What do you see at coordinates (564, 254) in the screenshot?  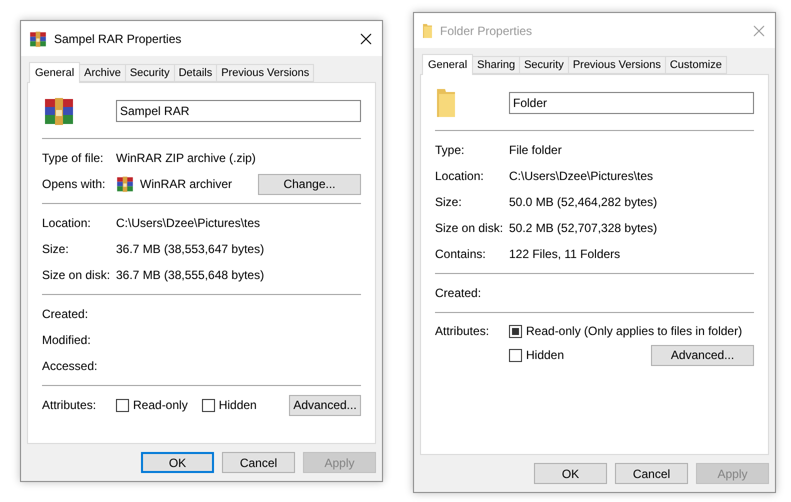 I see `field-value: 122 Files, 11 Folders` at bounding box center [564, 254].